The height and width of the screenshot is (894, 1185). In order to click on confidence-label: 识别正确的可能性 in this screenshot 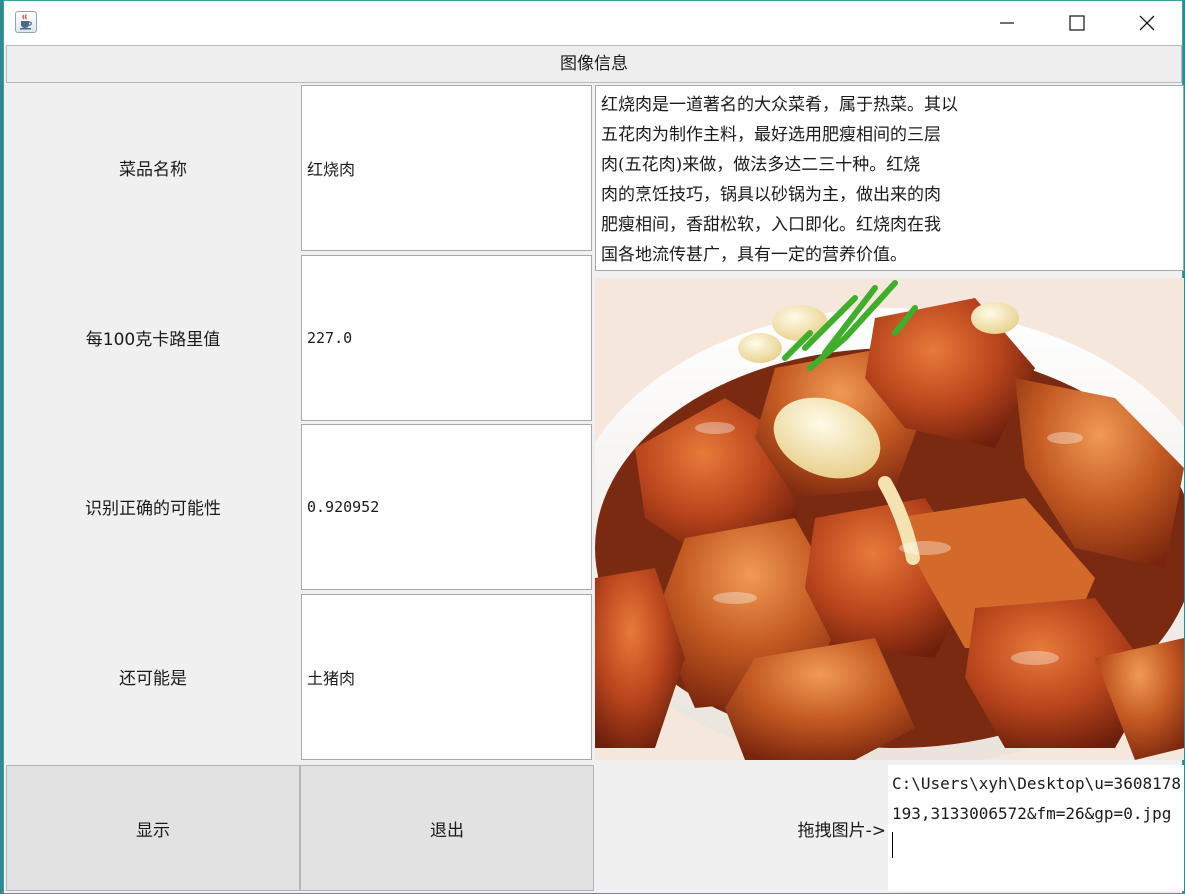, I will do `click(153, 508)`.